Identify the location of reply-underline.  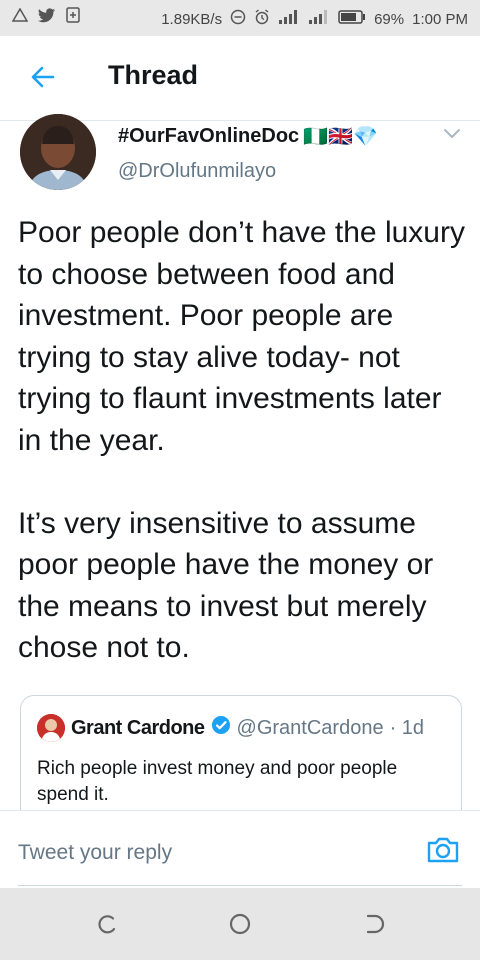
(240, 885).